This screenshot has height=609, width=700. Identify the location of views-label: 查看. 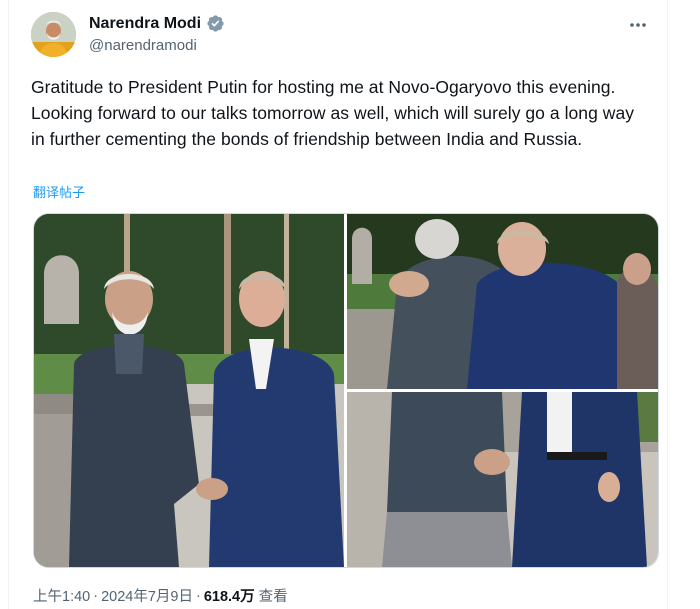
(273, 597).